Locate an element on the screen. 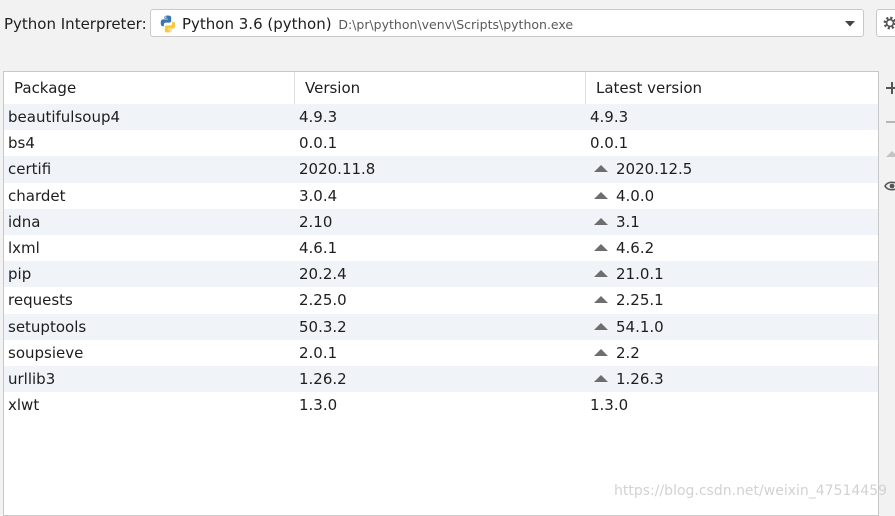 The image size is (895, 516). table-row: pip 20.2.4 21.0.1 is located at coordinates (441, 274).